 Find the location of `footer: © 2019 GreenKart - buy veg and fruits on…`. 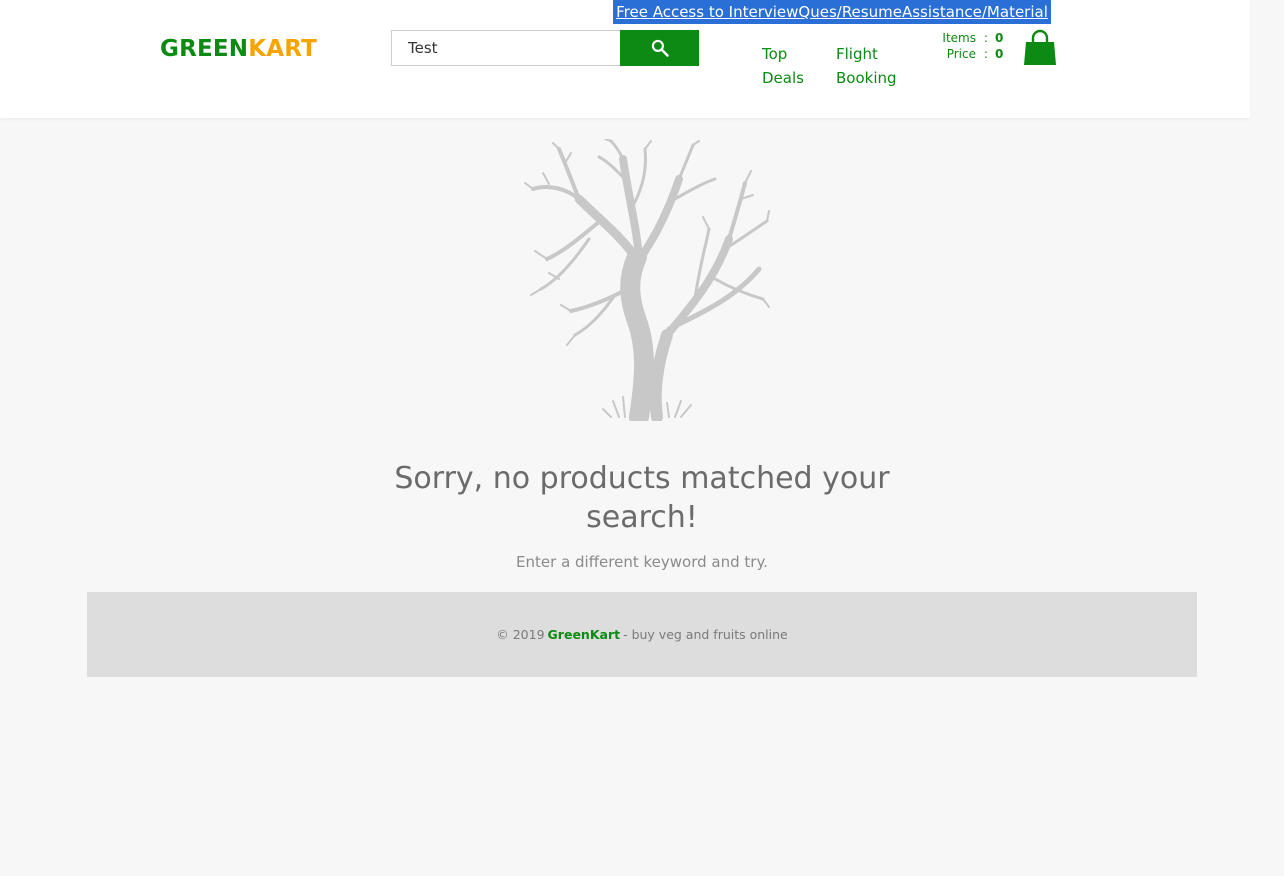

footer: © 2019 GreenKart - buy veg and fruits on… is located at coordinates (642, 634).